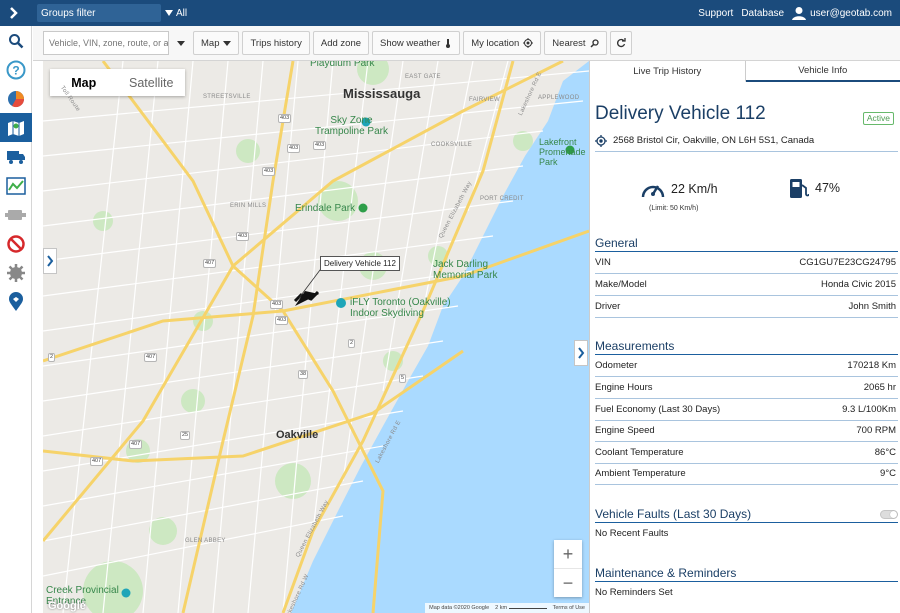  What do you see at coordinates (205, 541) in the screenshot?
I see `street-label: GLEN ABBEY` at bounding box center [205, 541].